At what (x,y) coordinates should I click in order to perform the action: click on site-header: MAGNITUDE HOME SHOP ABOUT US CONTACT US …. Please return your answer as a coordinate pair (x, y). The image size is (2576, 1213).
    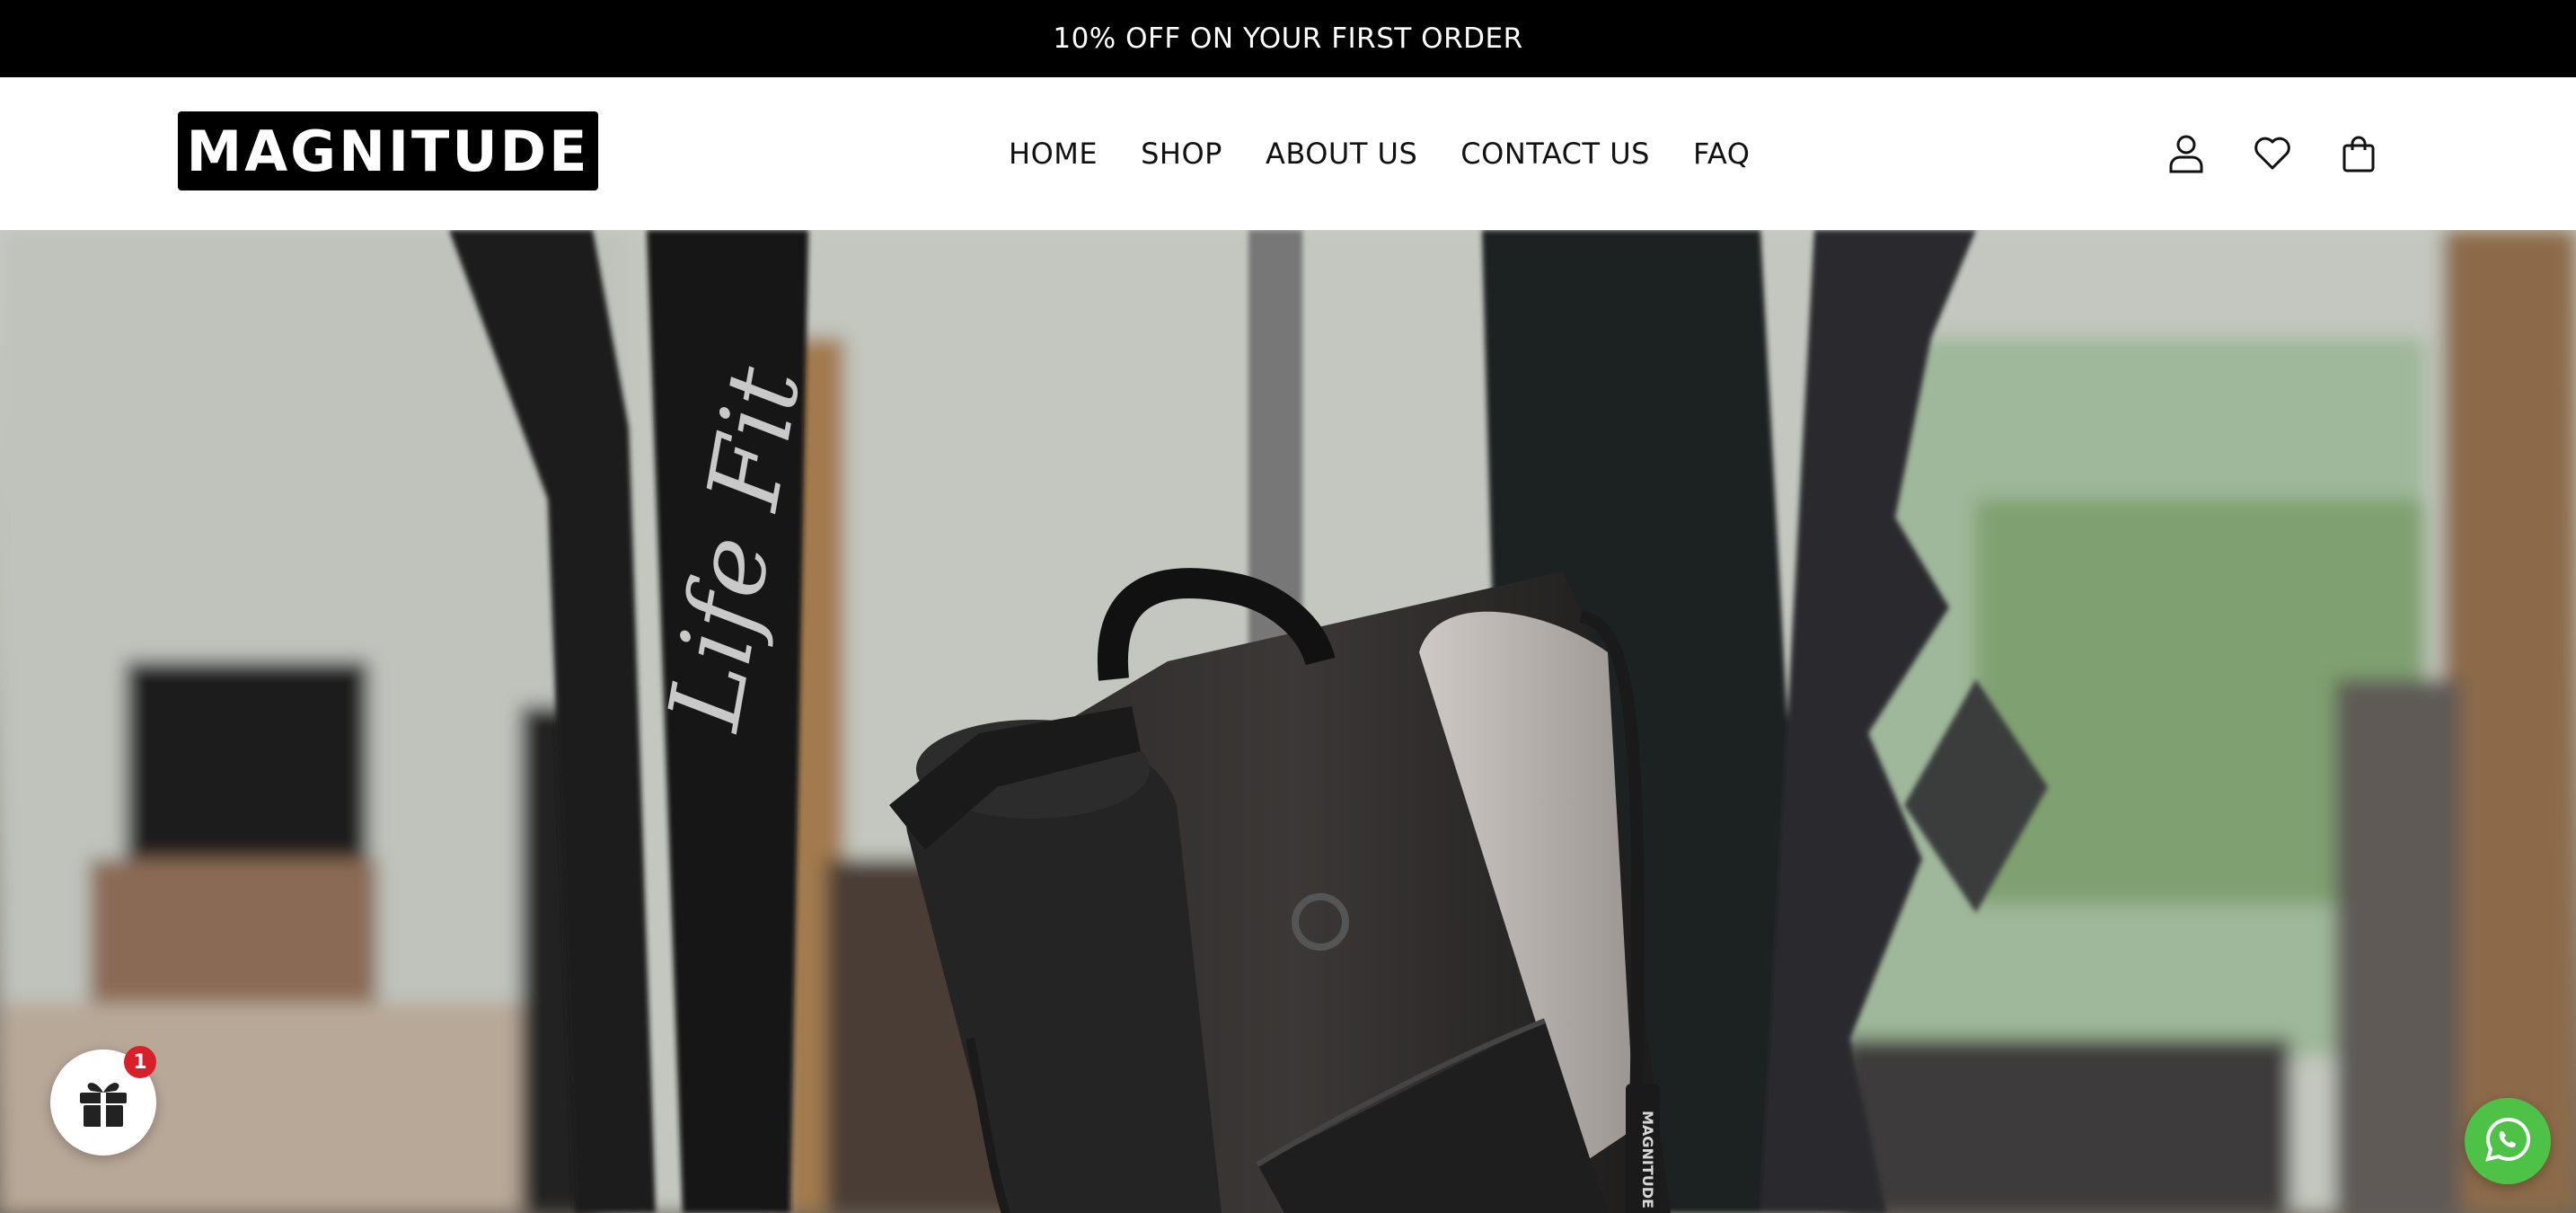
    Looking at the image, I should click on (1288, 153).